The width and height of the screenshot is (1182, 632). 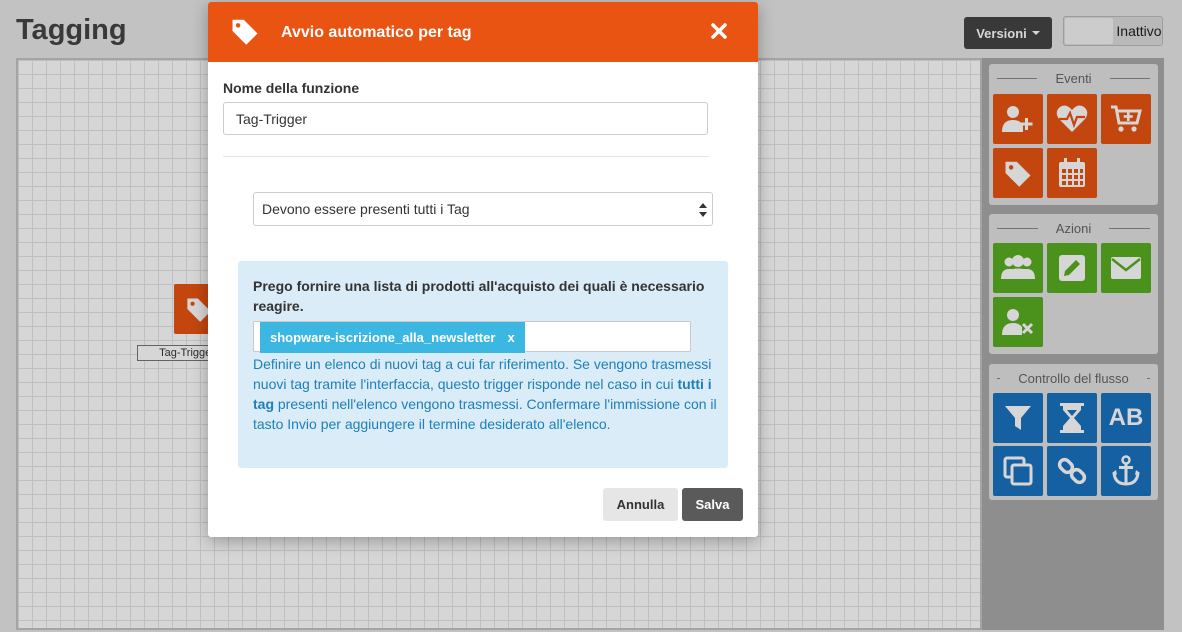 I want to click on function-name-input, so click(x=465, y=118).